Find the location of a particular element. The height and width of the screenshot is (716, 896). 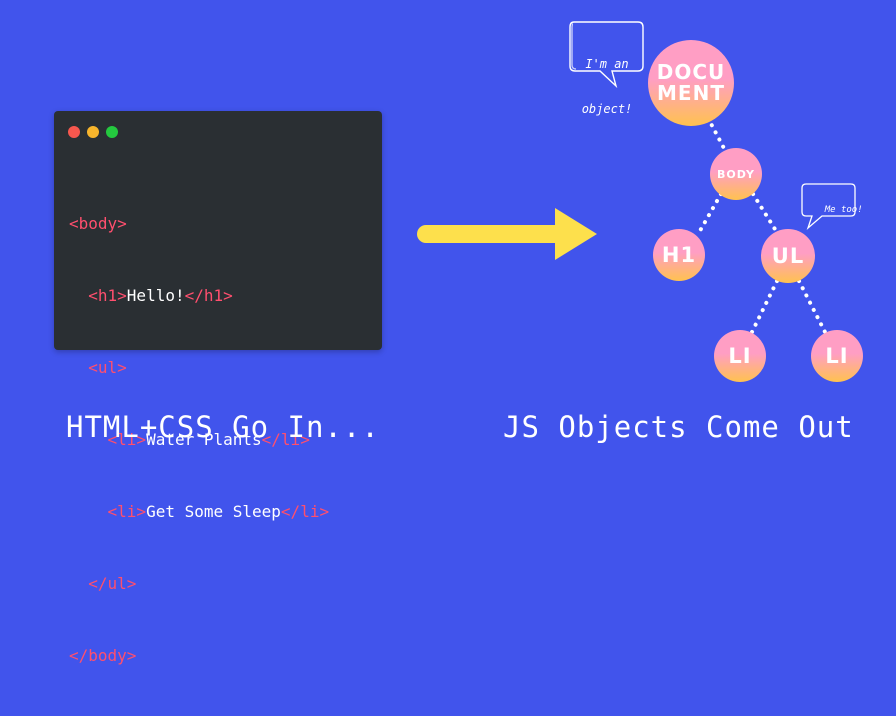

body-node: BODY is located at coordinates (736, 174).